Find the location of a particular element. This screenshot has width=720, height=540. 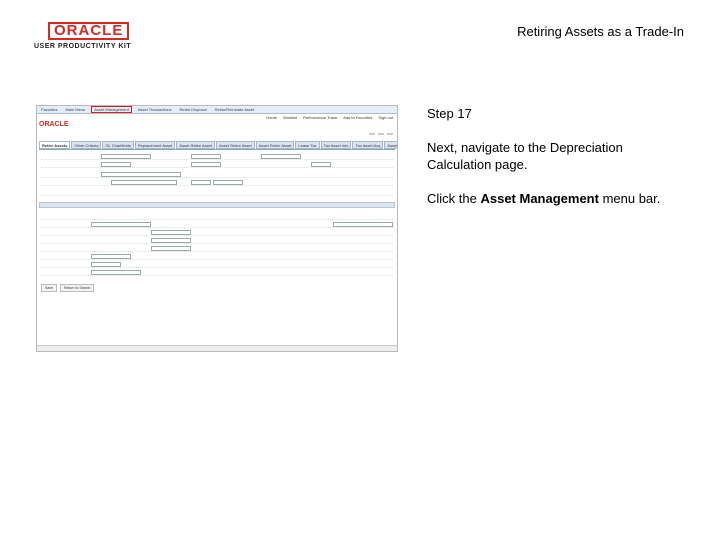

tab-asset-retire-1: Asset Retire Asset is located at coordinates (196, 145).